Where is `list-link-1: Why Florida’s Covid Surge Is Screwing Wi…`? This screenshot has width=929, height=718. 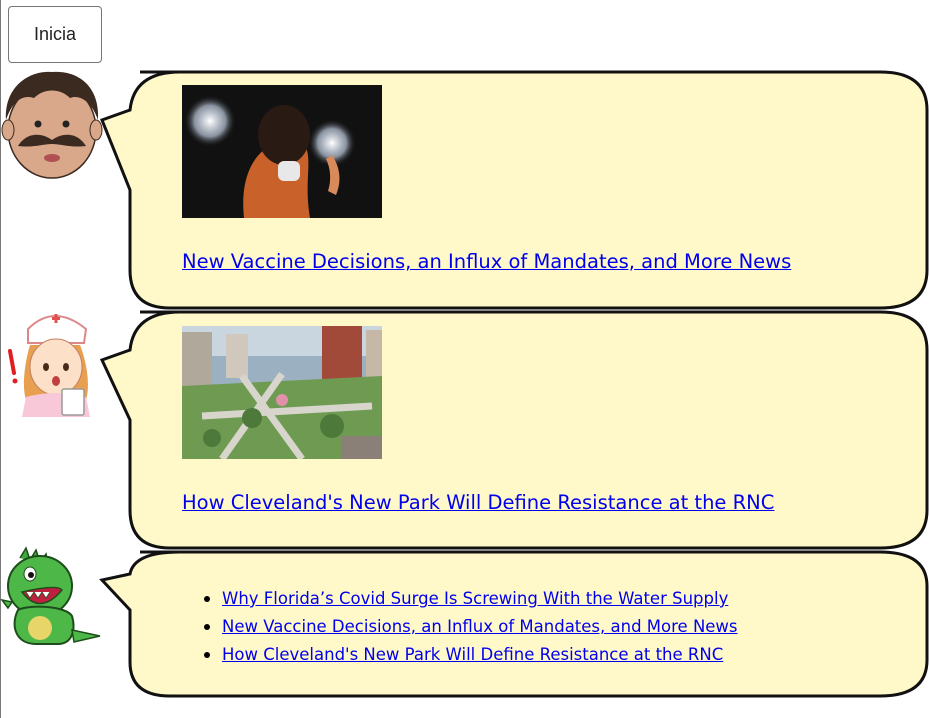
list-link-1: Why Florida’s Covid Surge Is Screwing Wi… is located at coordinates (475, 598).